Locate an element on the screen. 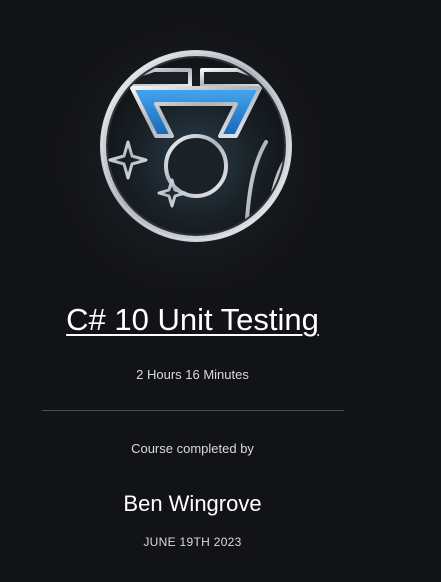  completion-date: JUNE 19TH 2023 is located at coordinates (192, 542).